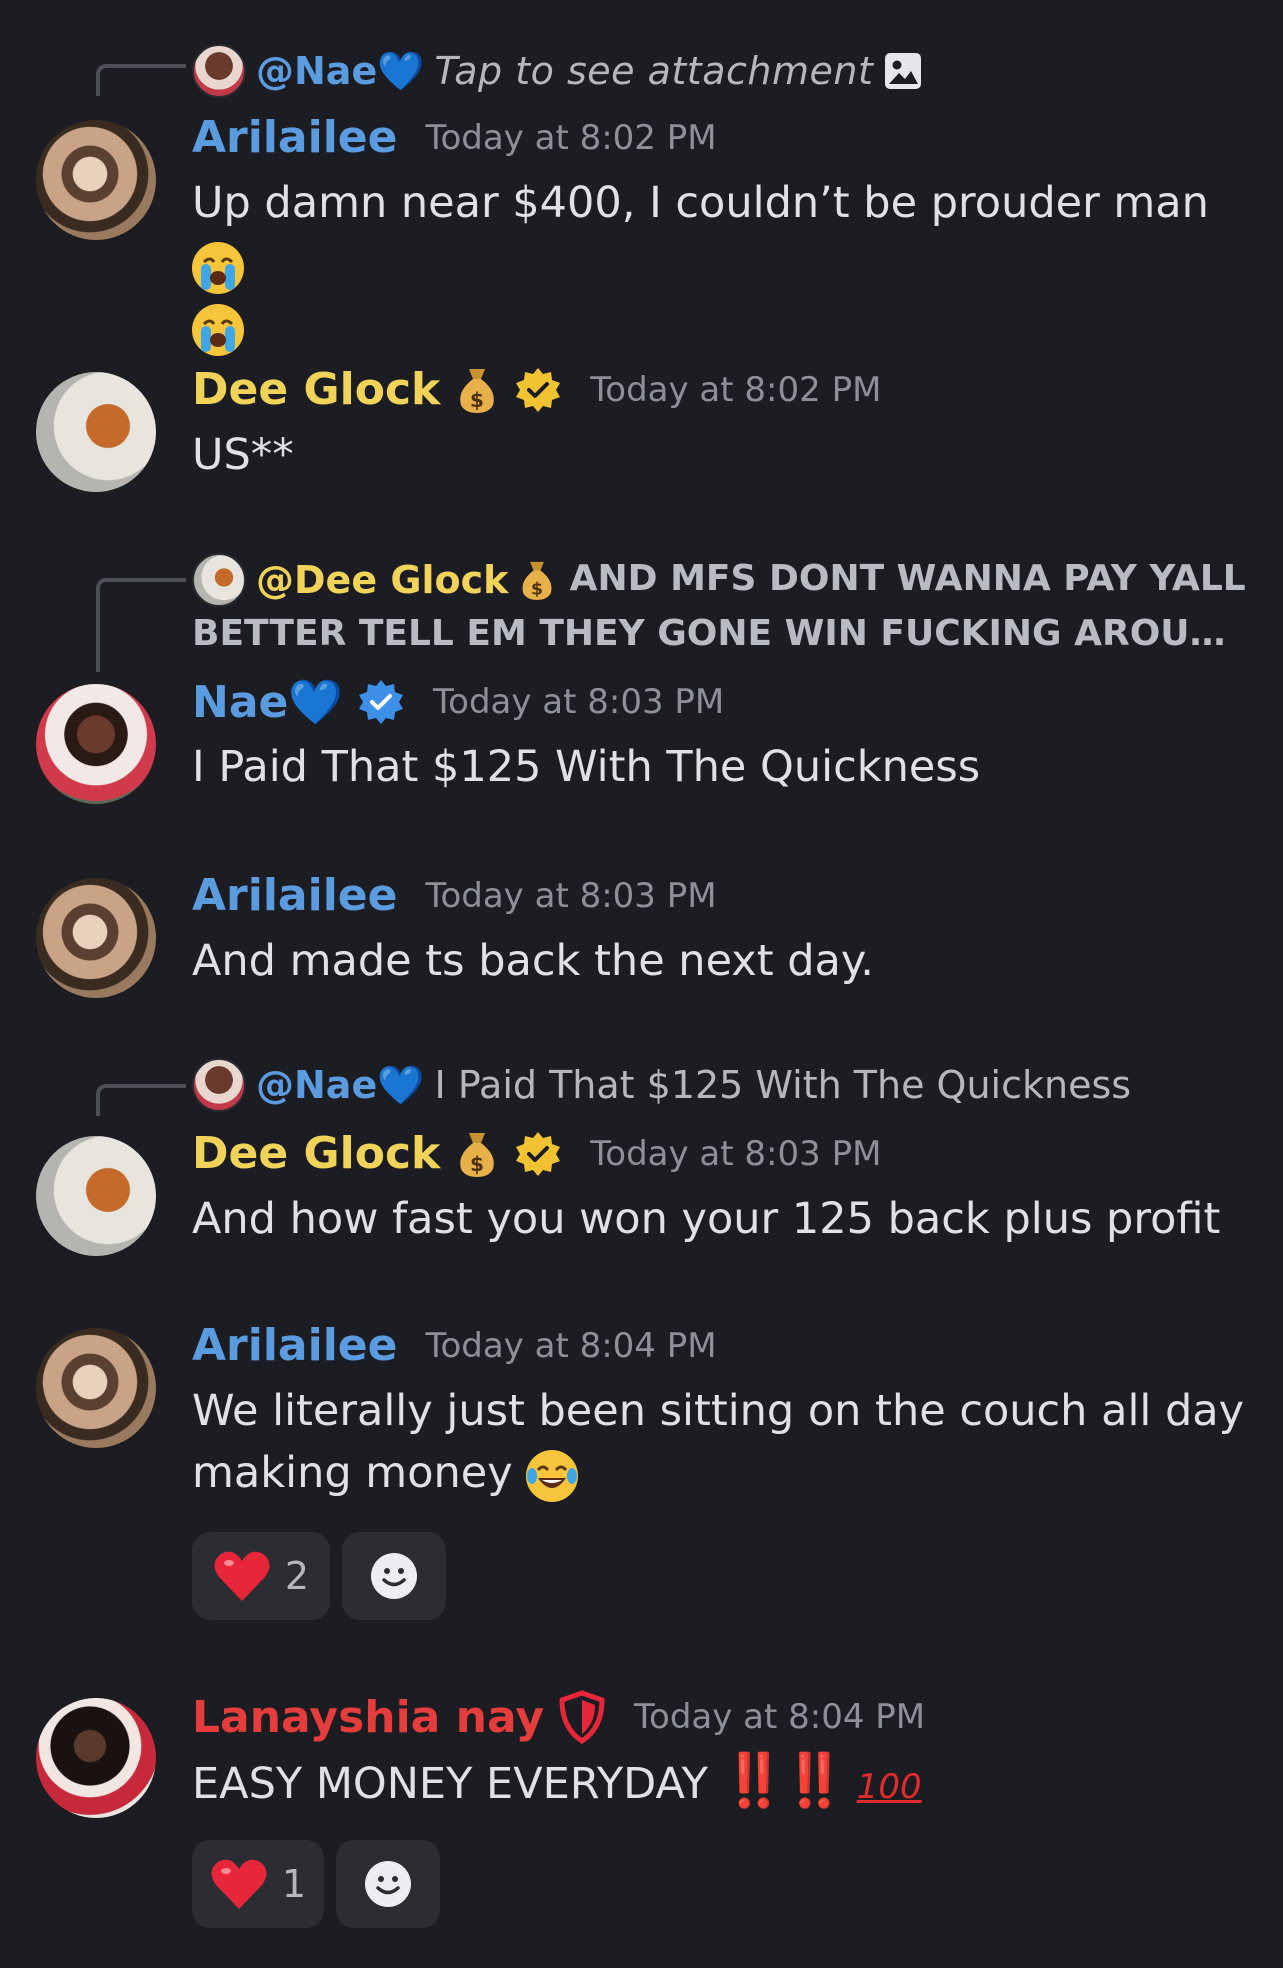  What do you see at coordinates (368, 1717) in the screenshot?
I see `username: Lanayshia nay` at bounding box center [368, 1717].